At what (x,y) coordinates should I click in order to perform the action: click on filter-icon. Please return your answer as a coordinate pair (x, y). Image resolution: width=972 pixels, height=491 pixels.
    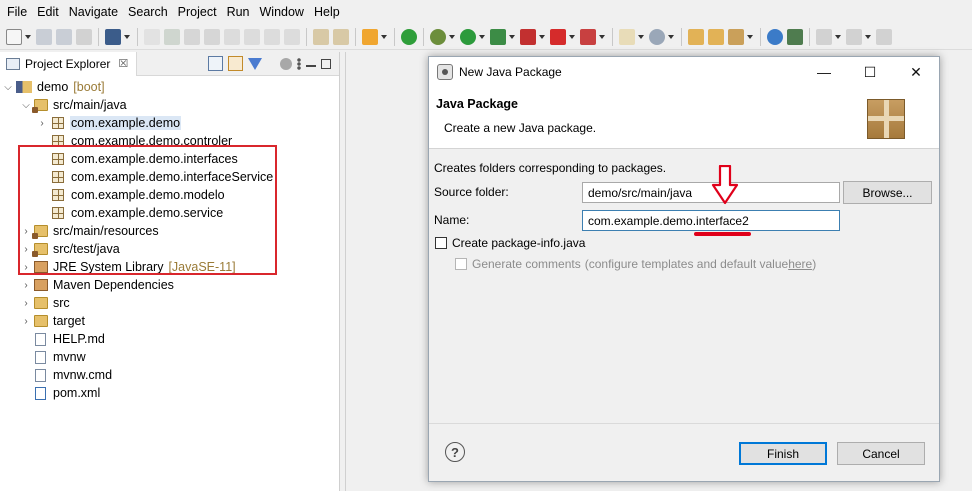
    Looking at the image, I should click on (255, 63).